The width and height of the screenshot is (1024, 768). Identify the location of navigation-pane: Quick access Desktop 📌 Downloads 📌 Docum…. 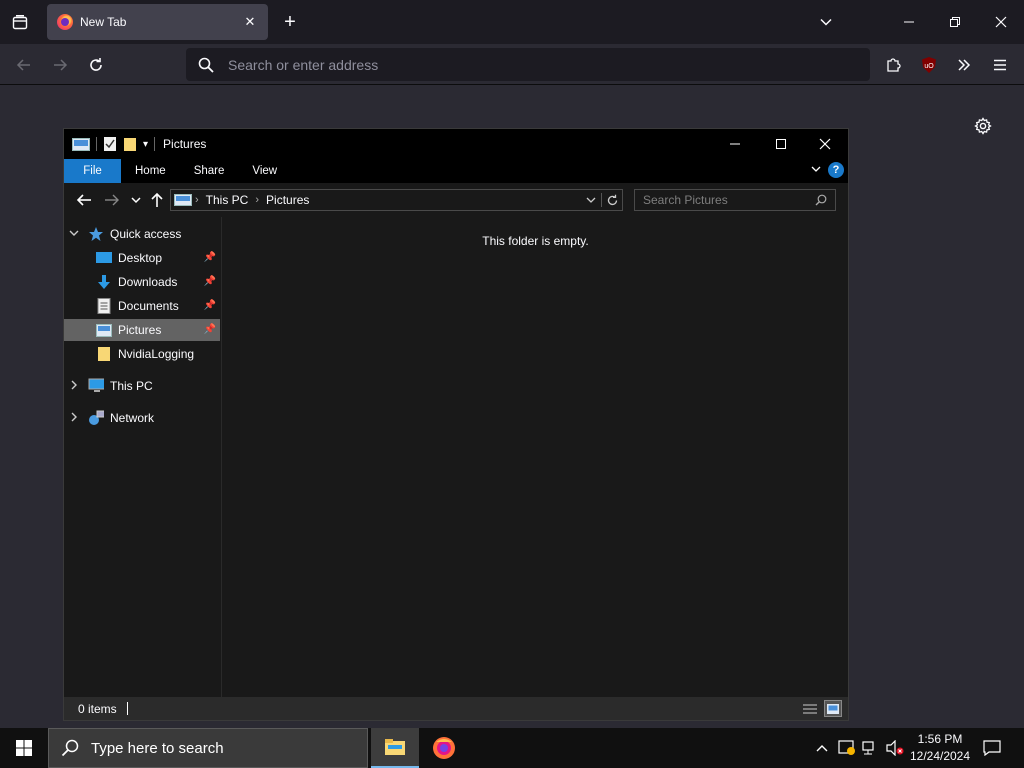
(142, 457).